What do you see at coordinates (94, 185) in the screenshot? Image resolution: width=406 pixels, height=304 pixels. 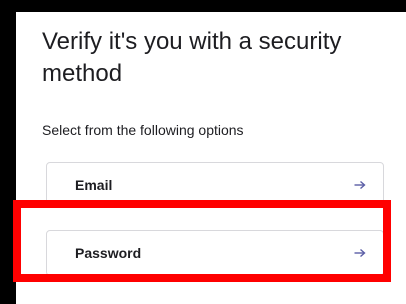 I see `email-option-label: Email` at bounding box center [94, 185].